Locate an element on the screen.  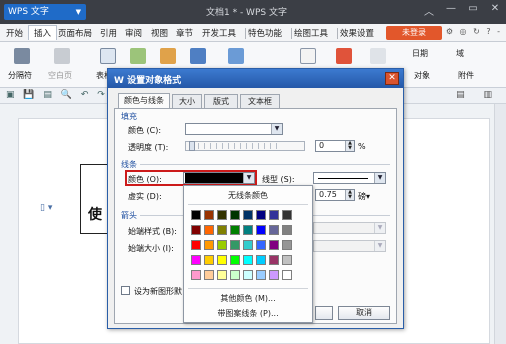
menu-chapter: 章节 is located at coordinates (184, 33).